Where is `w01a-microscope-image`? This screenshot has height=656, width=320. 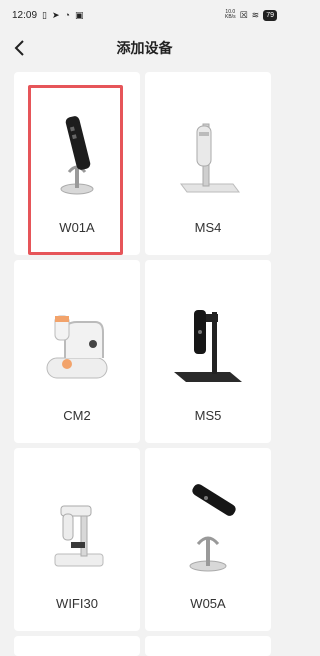 w01a-microscope-image is located at coordinates (77, 155).